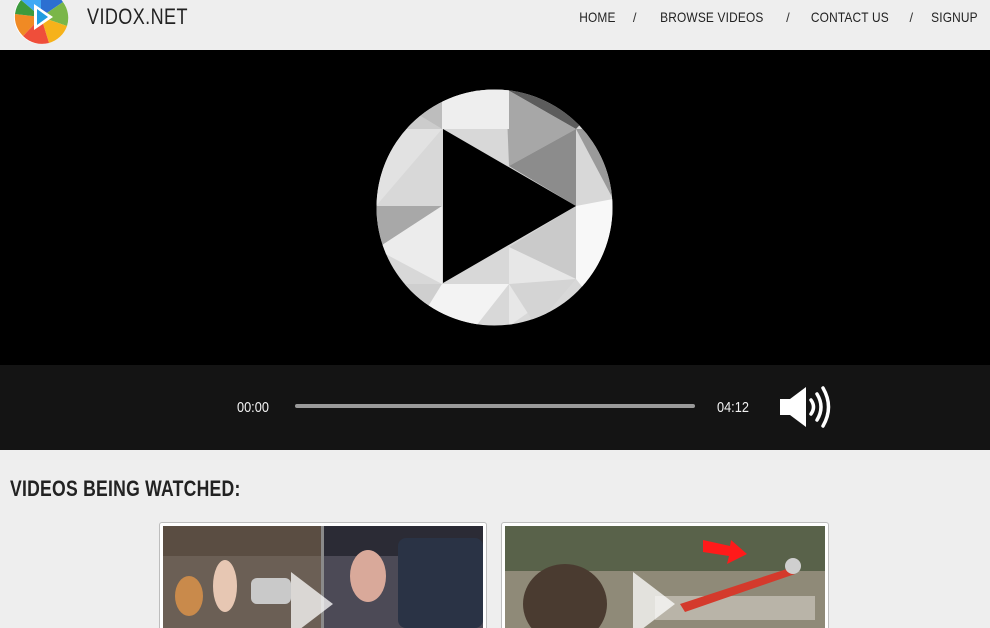 The image size is (990, 628). Describe the element at coordinates (711, 17) in the screenshot. I see `nav-browse-videos: BROWSE VIDEOS` at that location.